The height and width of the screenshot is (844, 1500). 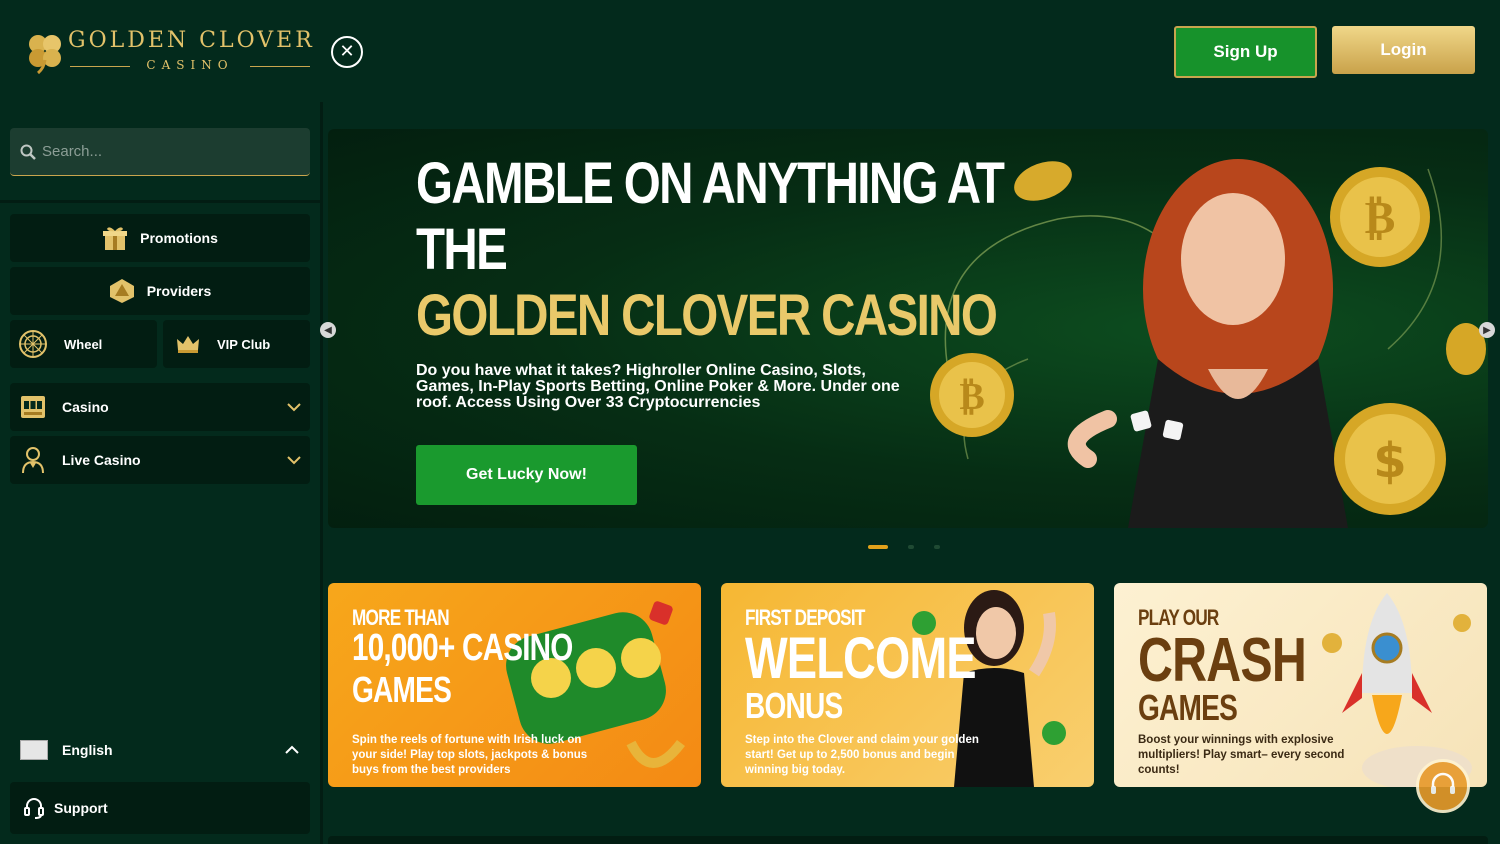 I want to click on search-box, so click(x=160, y=152).